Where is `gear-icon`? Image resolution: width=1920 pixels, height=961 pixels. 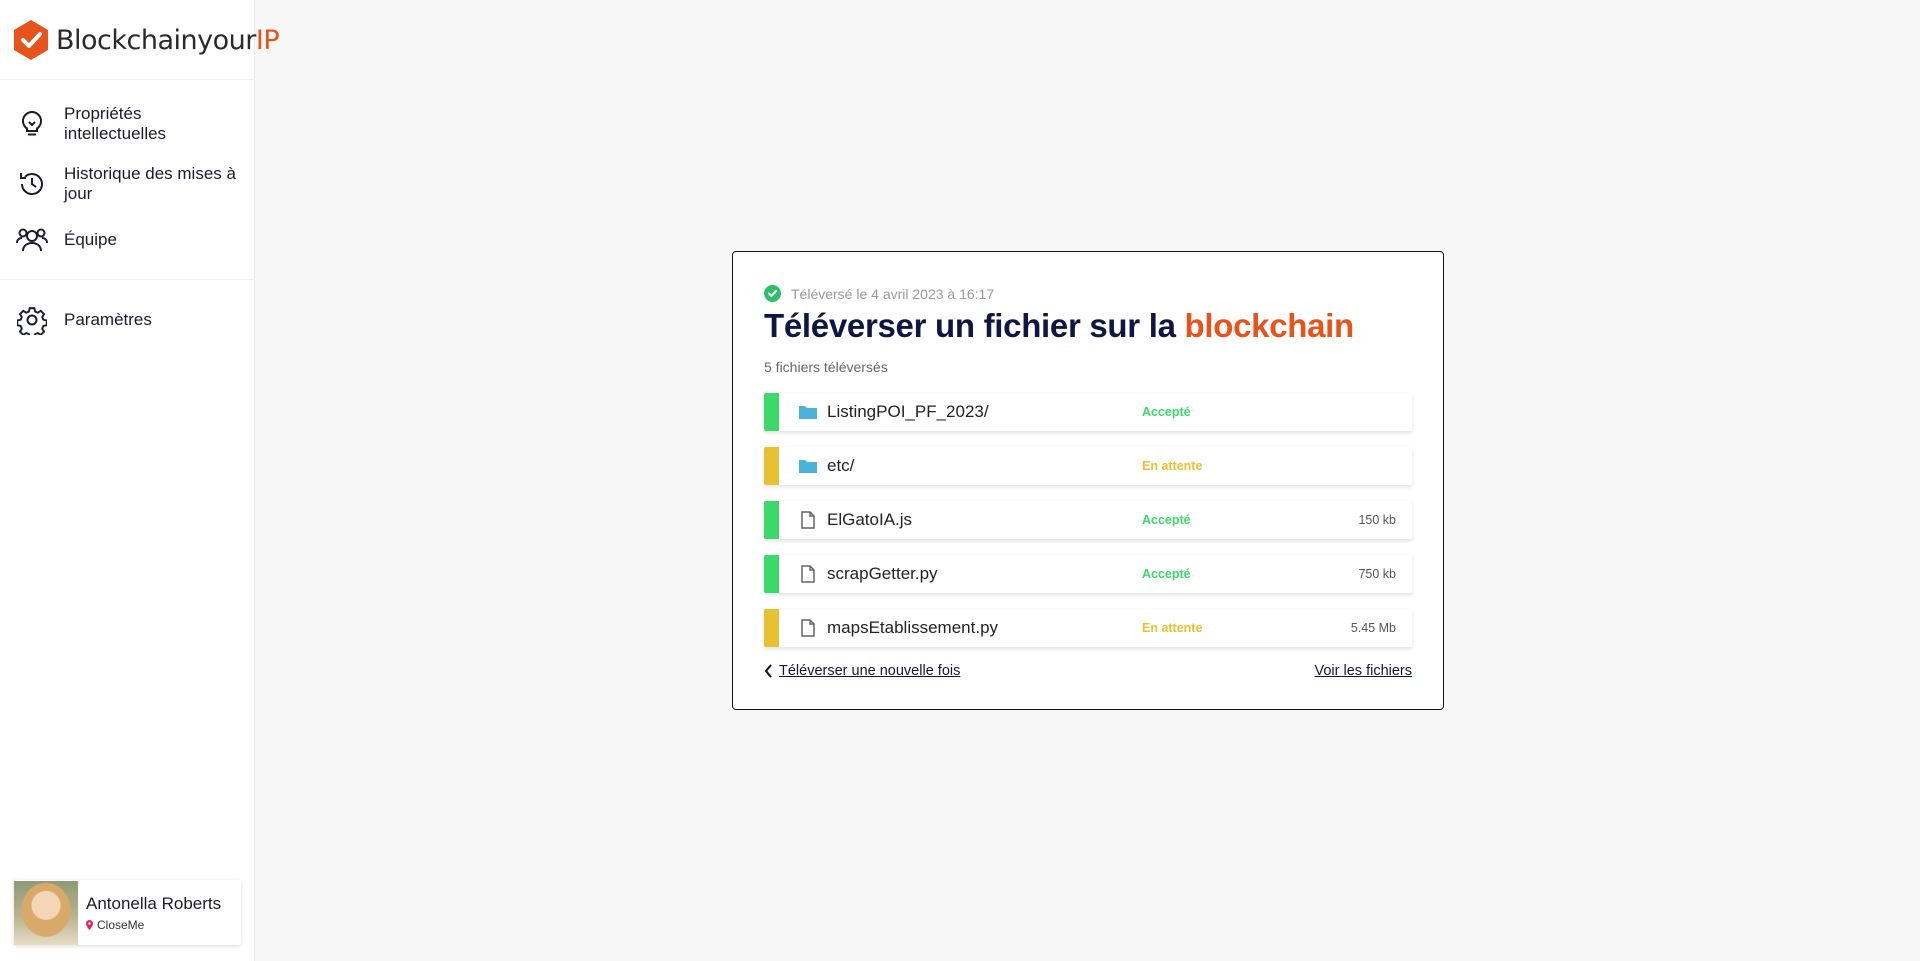
gear-icon is located at coordinates (32, 320).